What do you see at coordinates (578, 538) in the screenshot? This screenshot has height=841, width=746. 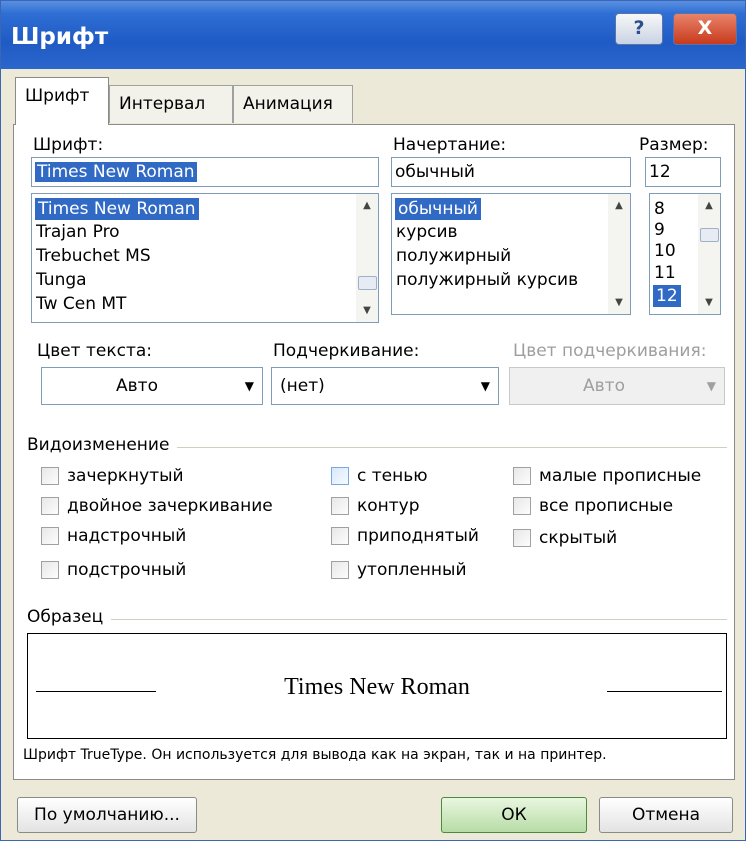 I see `hidden-label: скрытый` at bounding box center [578, 538].